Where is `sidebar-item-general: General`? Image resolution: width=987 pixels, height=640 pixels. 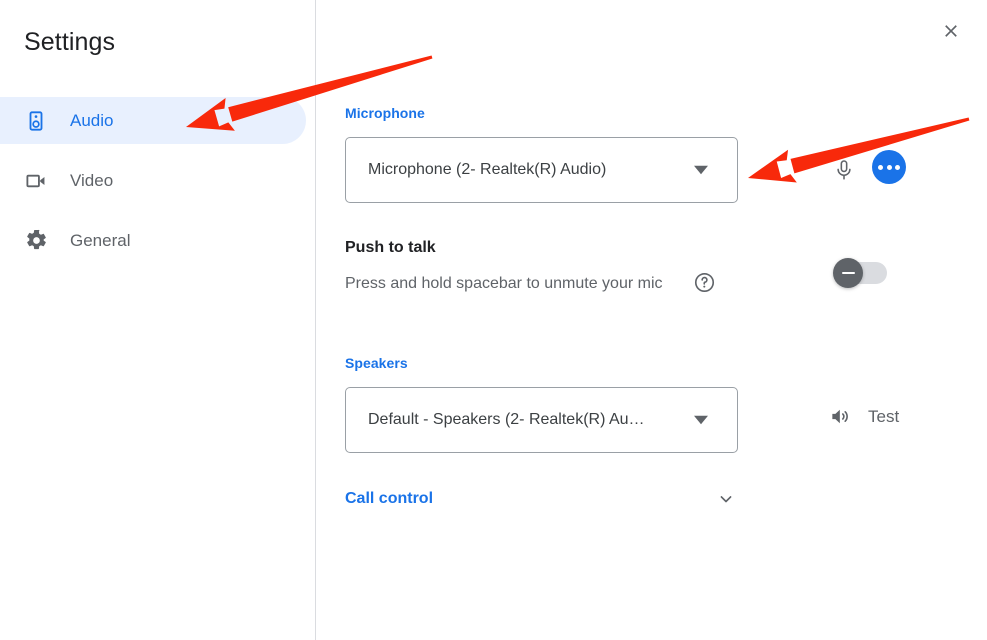
sidebar-item-general: General is located at coordinates (153, 240).